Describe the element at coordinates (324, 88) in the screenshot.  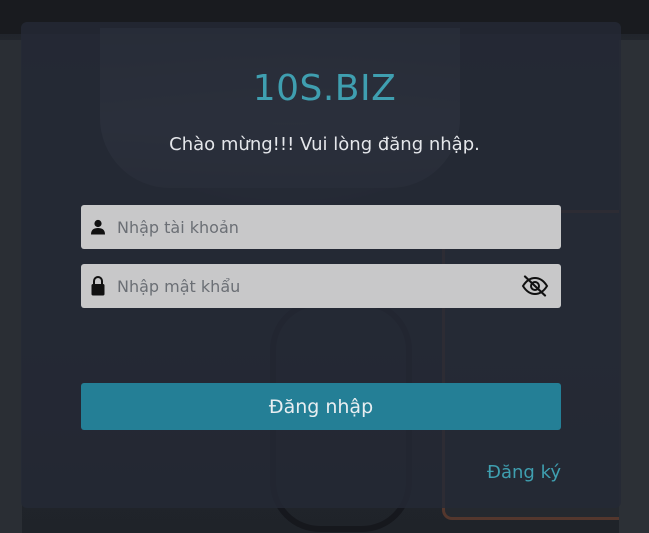
I see `brand-title: 10S.BIZ` at that location.